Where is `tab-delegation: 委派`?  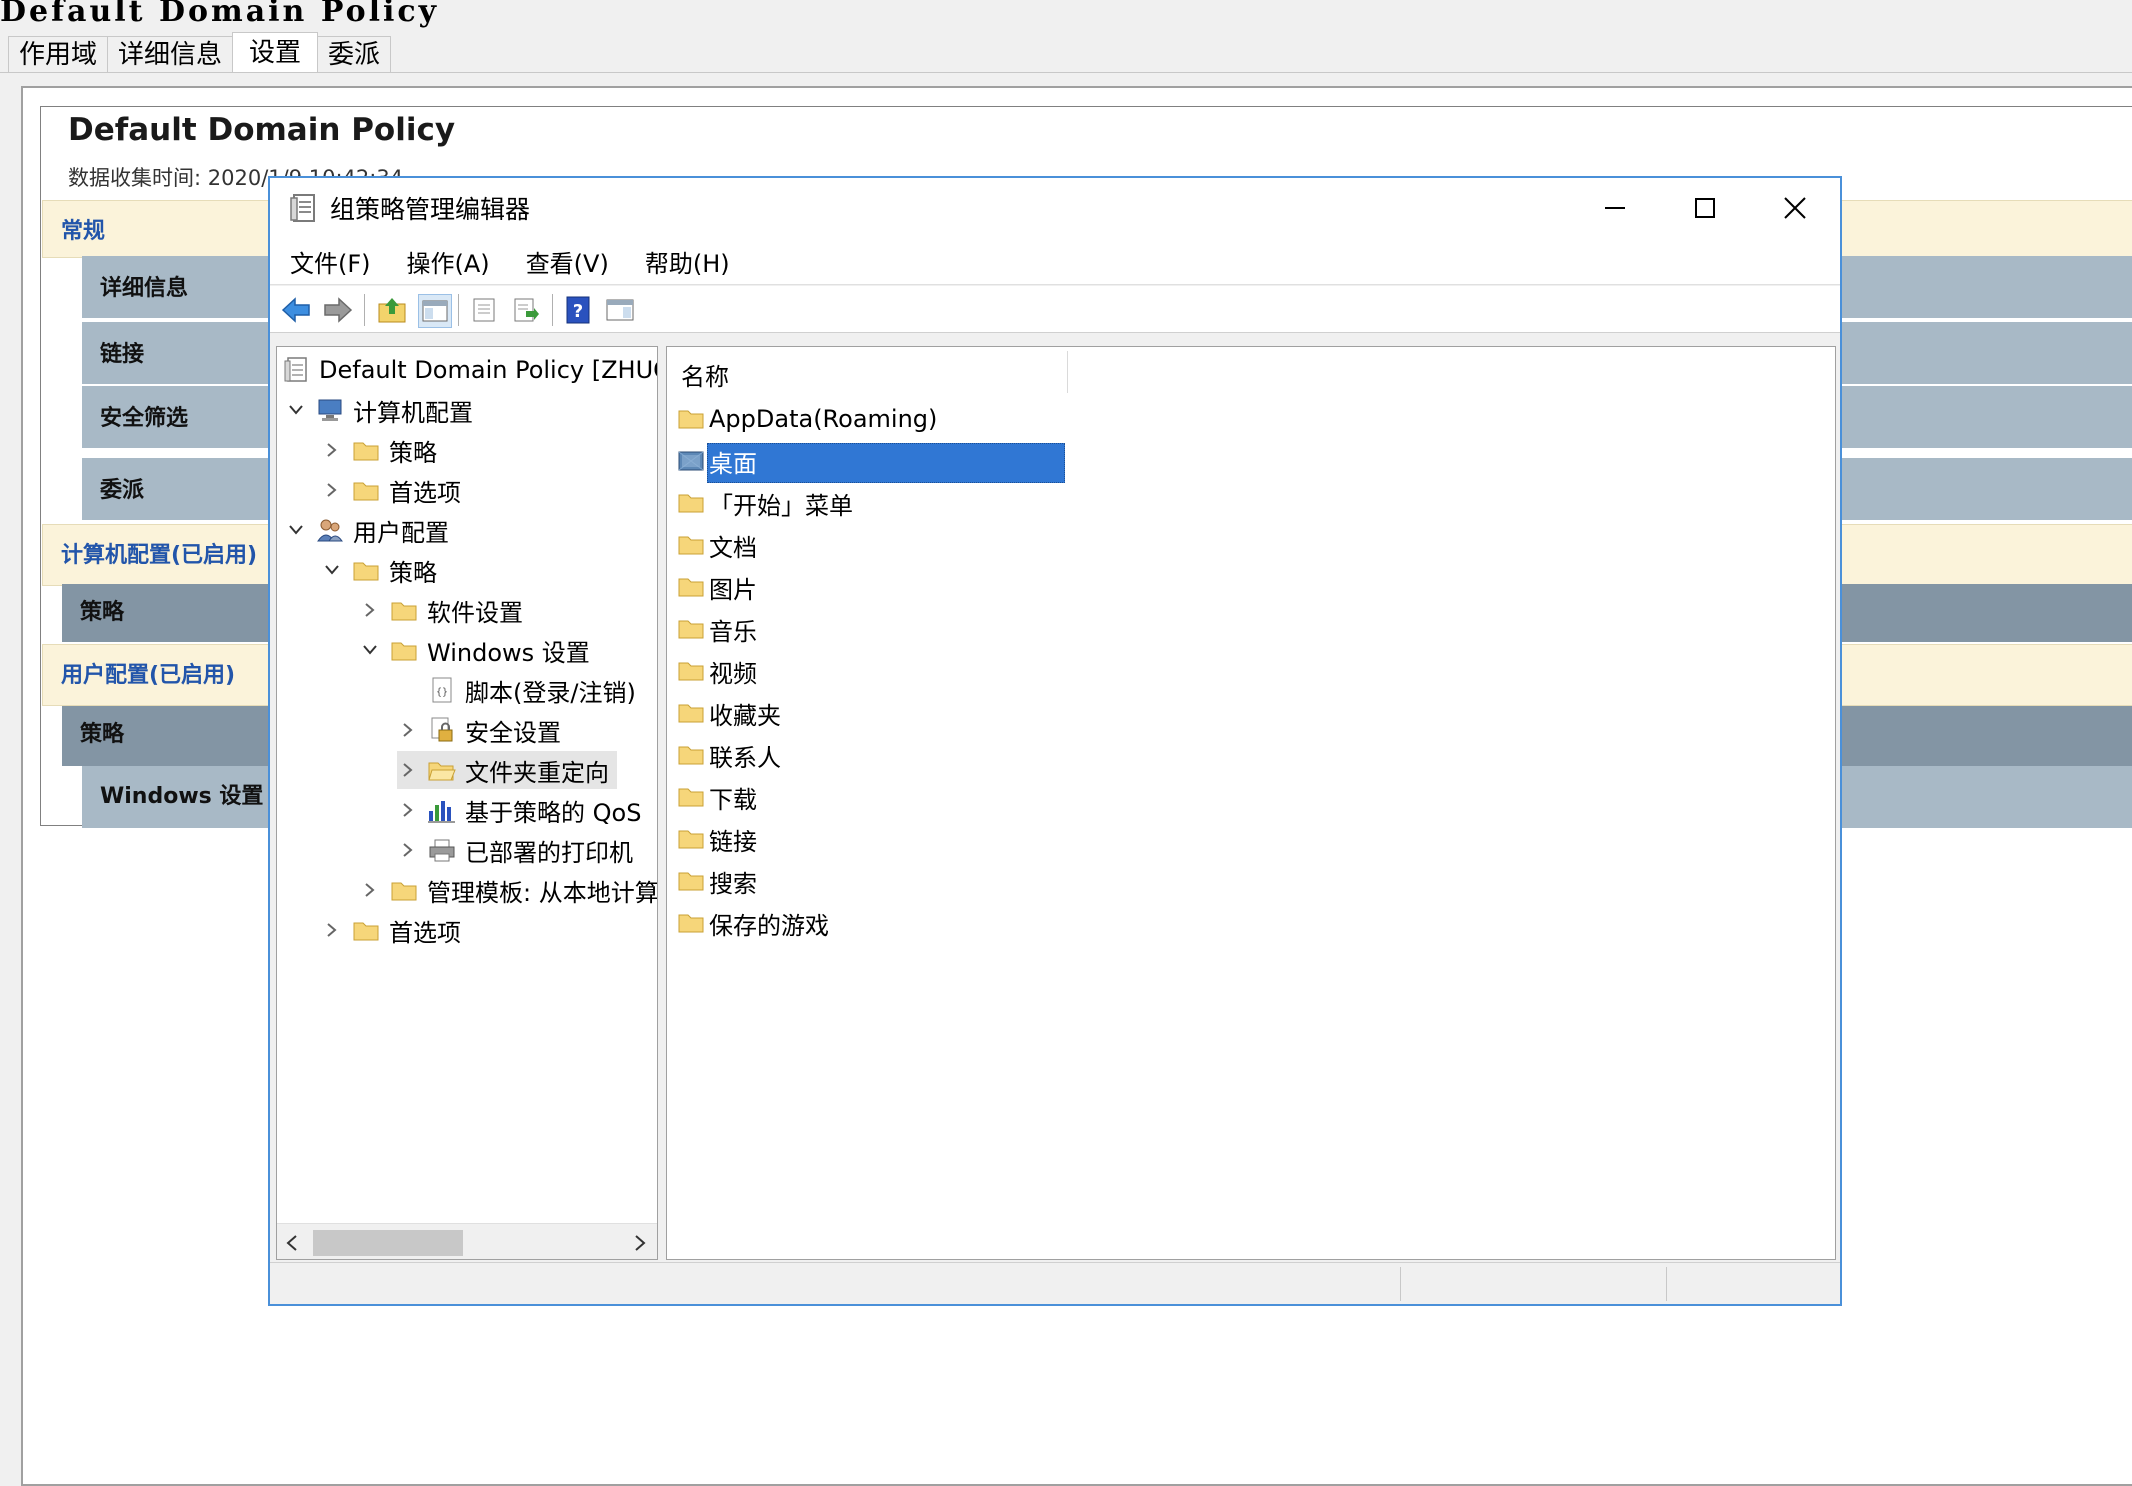 tab-delegation: 委派 is located at coordinates (354, 54).